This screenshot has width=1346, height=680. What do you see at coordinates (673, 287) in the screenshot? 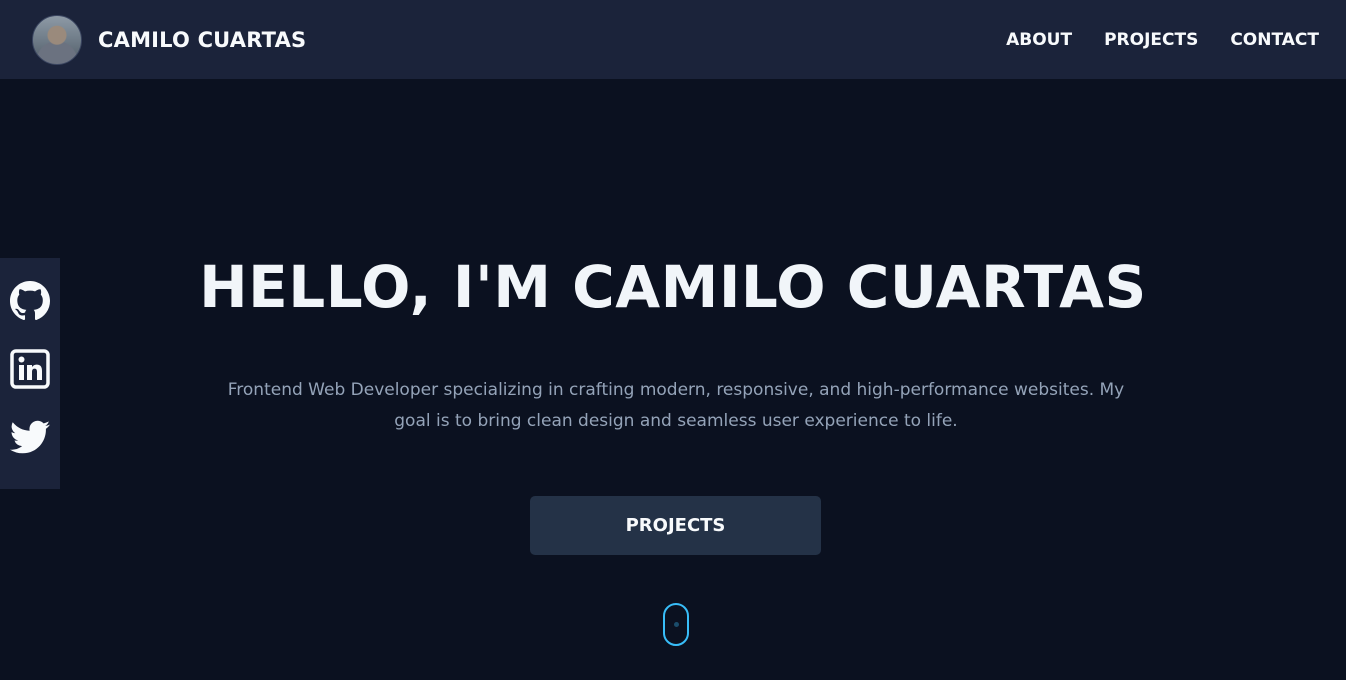
I see `hero-title: HELLO, I'M CAMILO CUARTAS` at bounding box center [673, 287].